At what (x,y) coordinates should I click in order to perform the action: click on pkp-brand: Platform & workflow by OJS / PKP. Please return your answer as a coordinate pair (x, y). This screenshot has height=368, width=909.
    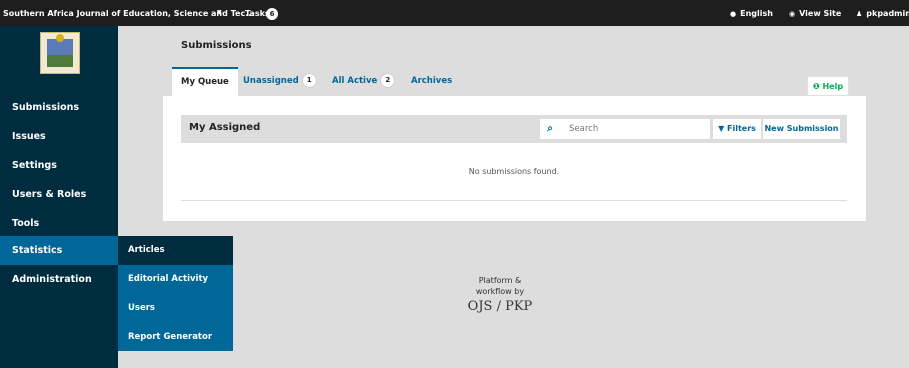
    Looking at the image, I should click on (500, 294).